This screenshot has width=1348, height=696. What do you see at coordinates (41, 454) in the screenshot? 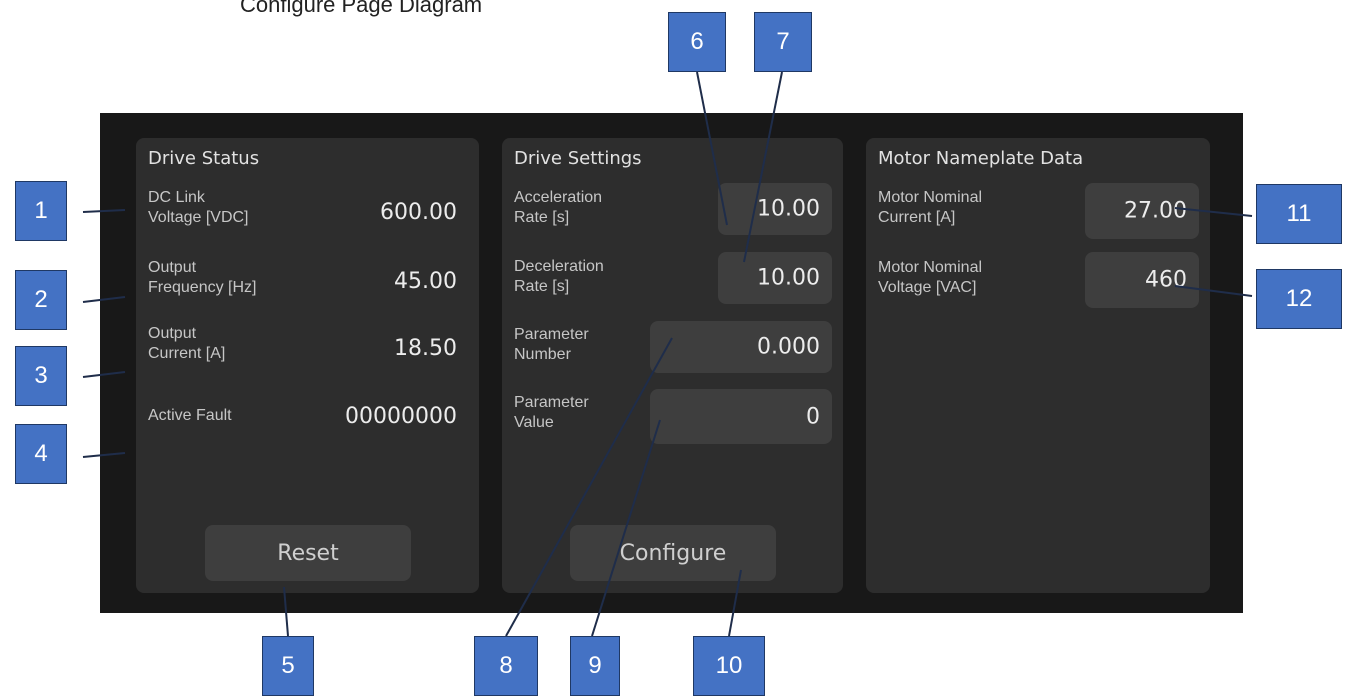
I see `callout-4: 4` at bounding box center [41, 454].